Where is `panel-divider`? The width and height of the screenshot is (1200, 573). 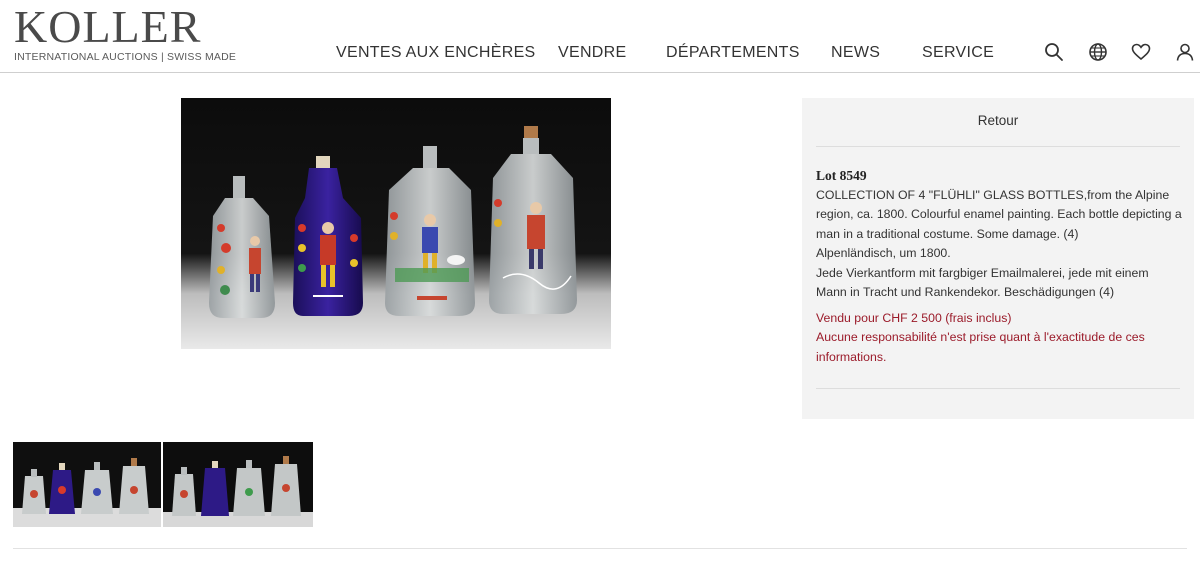
panel-divider is located at coordinates (998, 388).